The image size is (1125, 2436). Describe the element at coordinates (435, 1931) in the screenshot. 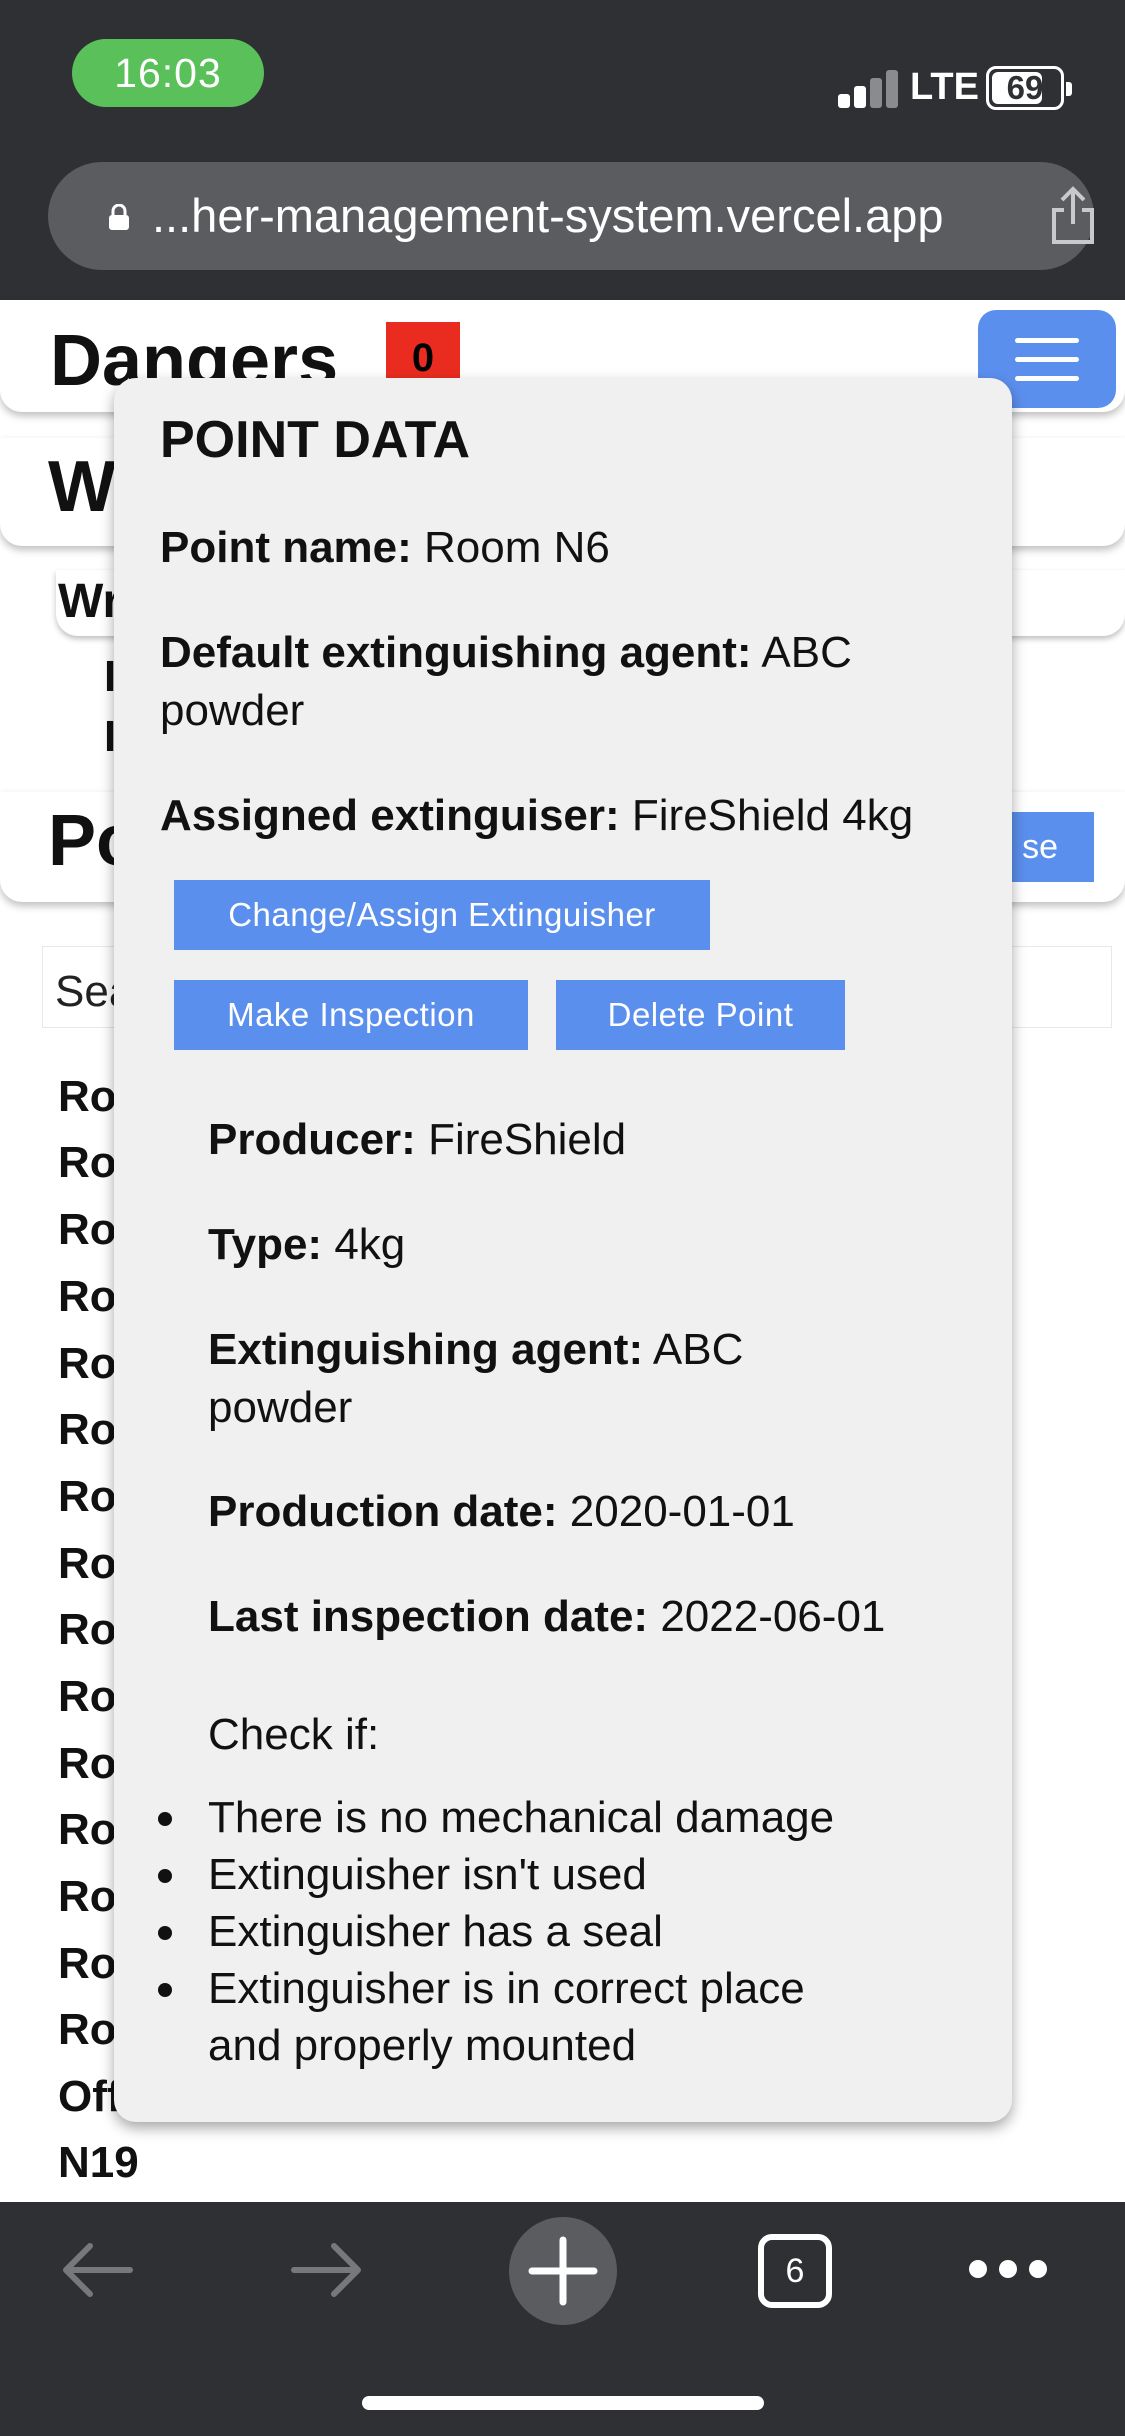

I see `checklist-item: Extinguisher has a seal` at that location.